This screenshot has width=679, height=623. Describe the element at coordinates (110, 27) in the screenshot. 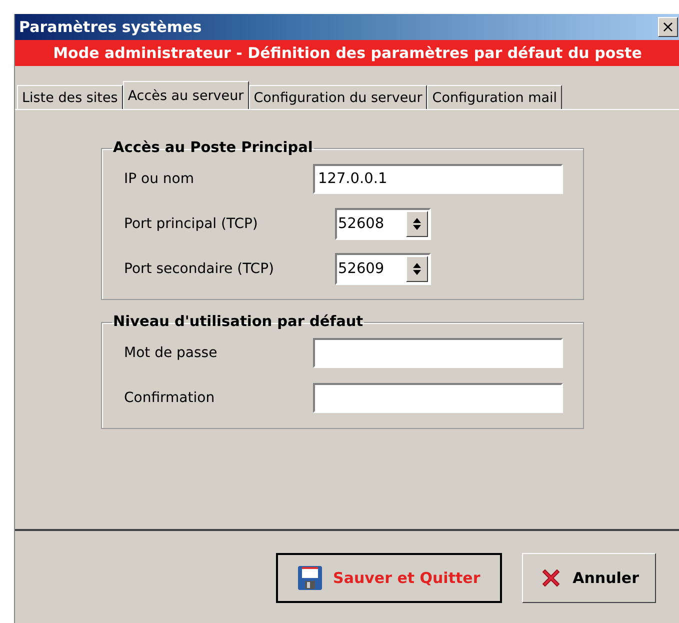

I see `window-title: Paramètres systèmes` at that location.